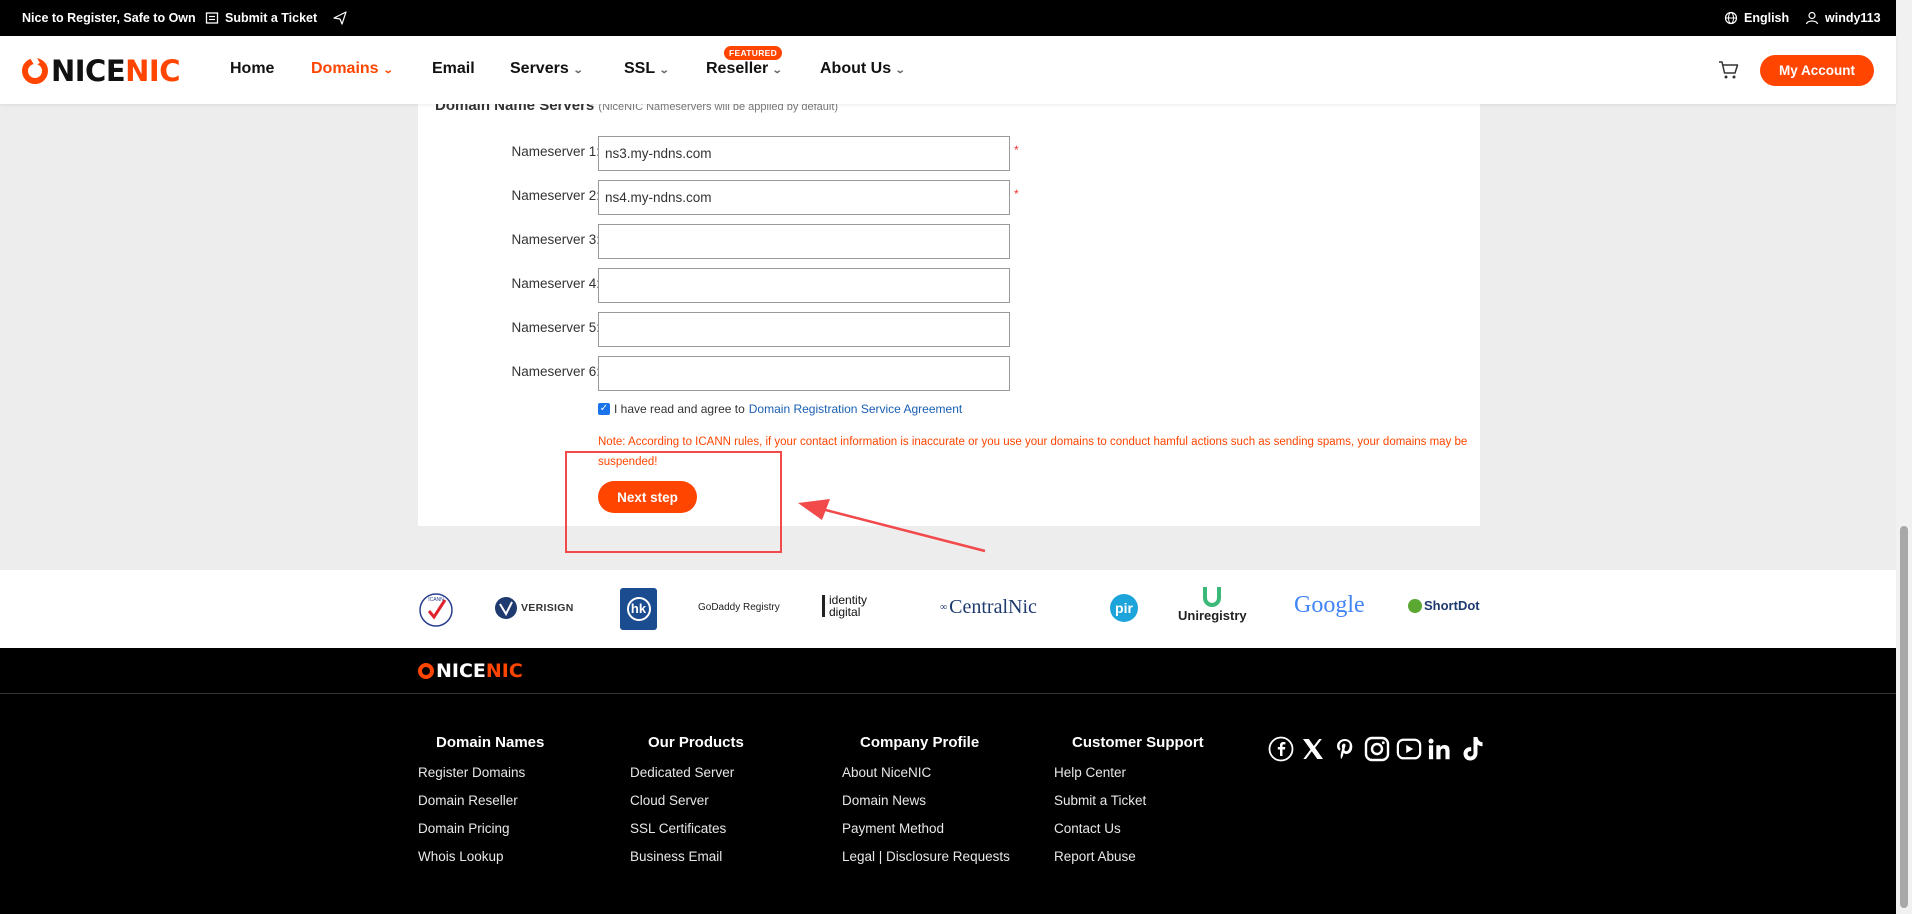 Image resolution: width=1912 pixels, height=914 pixels. Describe the element at coordinates (1904, 457) in the screenshot. I see `page-scrollbar` at that location.